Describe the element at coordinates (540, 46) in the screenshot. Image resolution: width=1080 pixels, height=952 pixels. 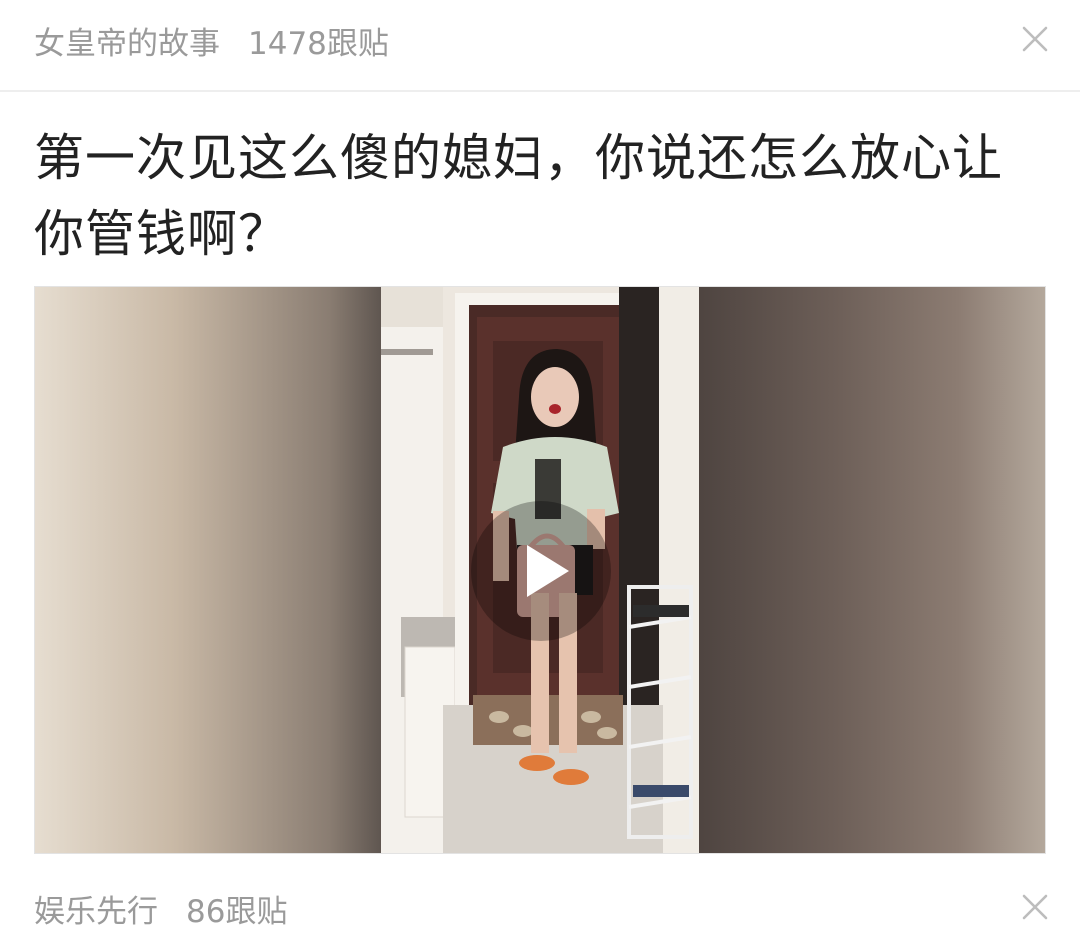
I see `top-card-header: 女皇帝的故事 1478跟贴` at that location.